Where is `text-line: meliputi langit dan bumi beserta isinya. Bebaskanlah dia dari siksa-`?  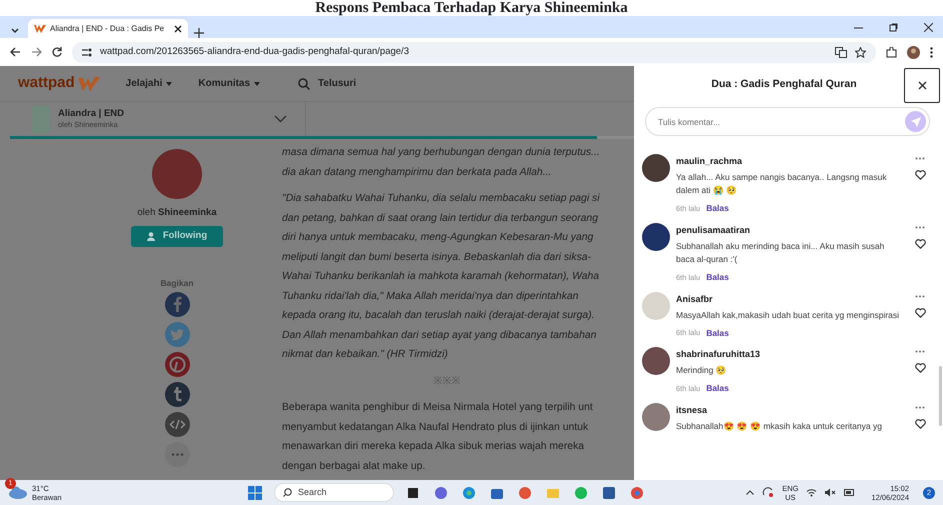 text-line: meliputi langit dan bumi beserta isinya. Bebaskanlah dia dari siksa- is located at coordinates (437, 257).